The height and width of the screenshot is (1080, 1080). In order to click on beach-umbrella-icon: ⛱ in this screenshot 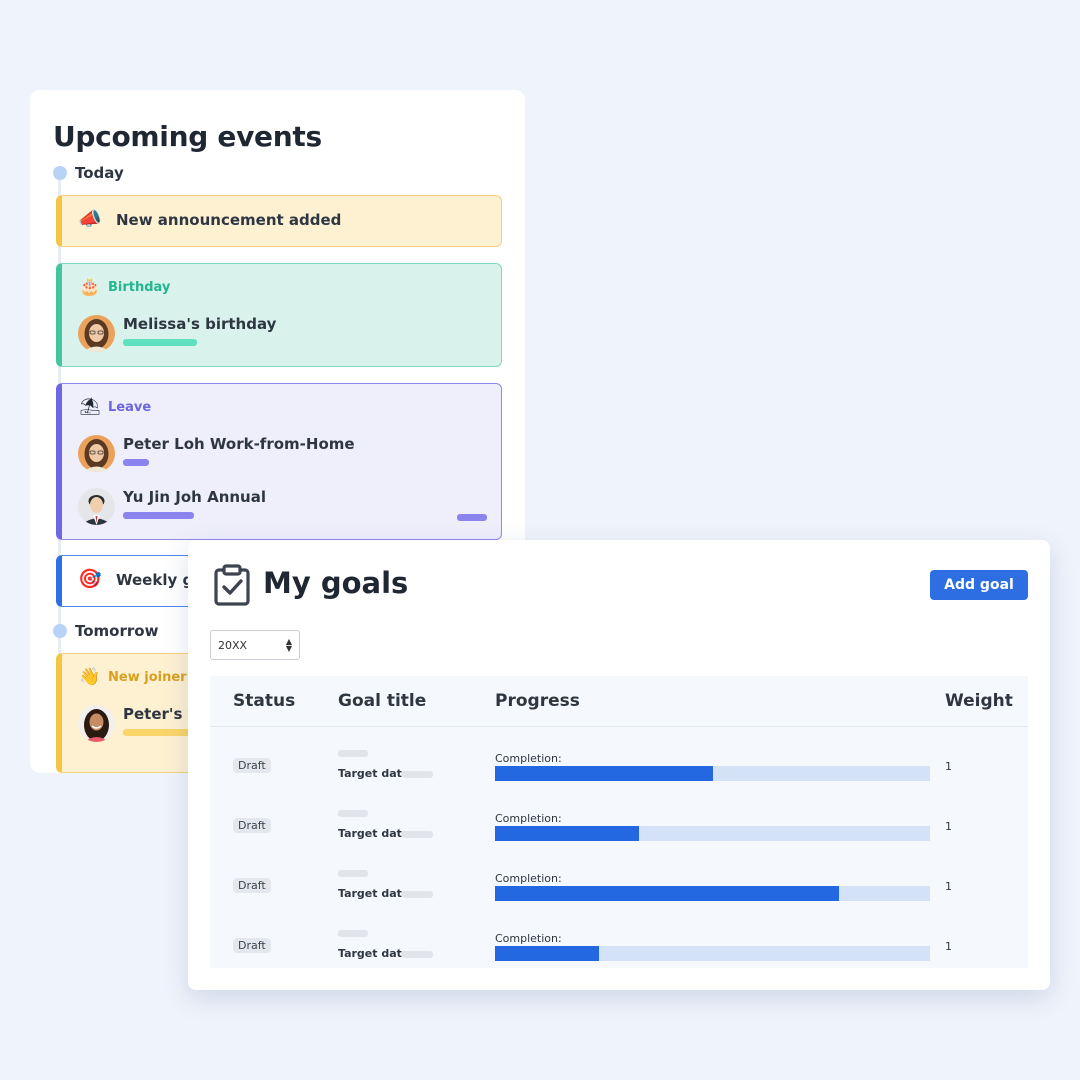, I will do `click(90, 407)`.